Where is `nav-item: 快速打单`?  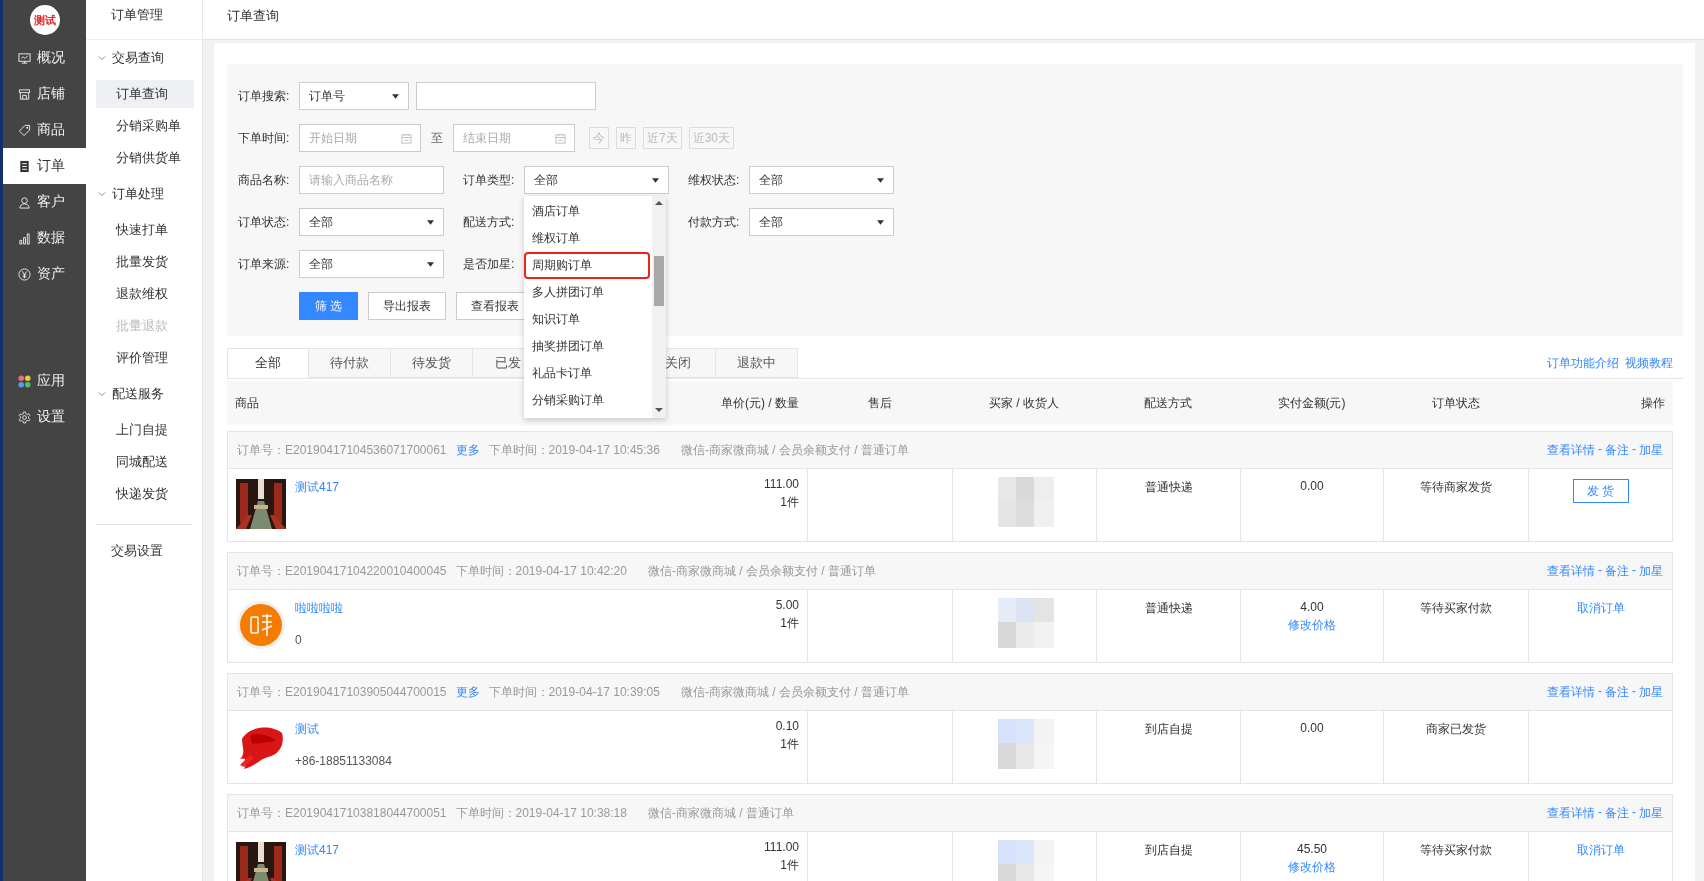 nav-item: 快速打单 is located at coordinates (145, 230).